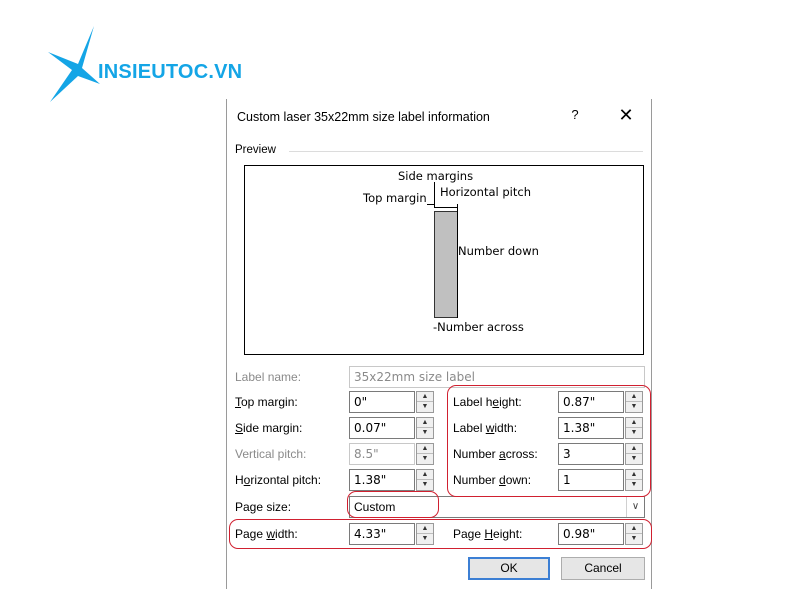  I want to click on star-logo-icon, so click(74, 64).